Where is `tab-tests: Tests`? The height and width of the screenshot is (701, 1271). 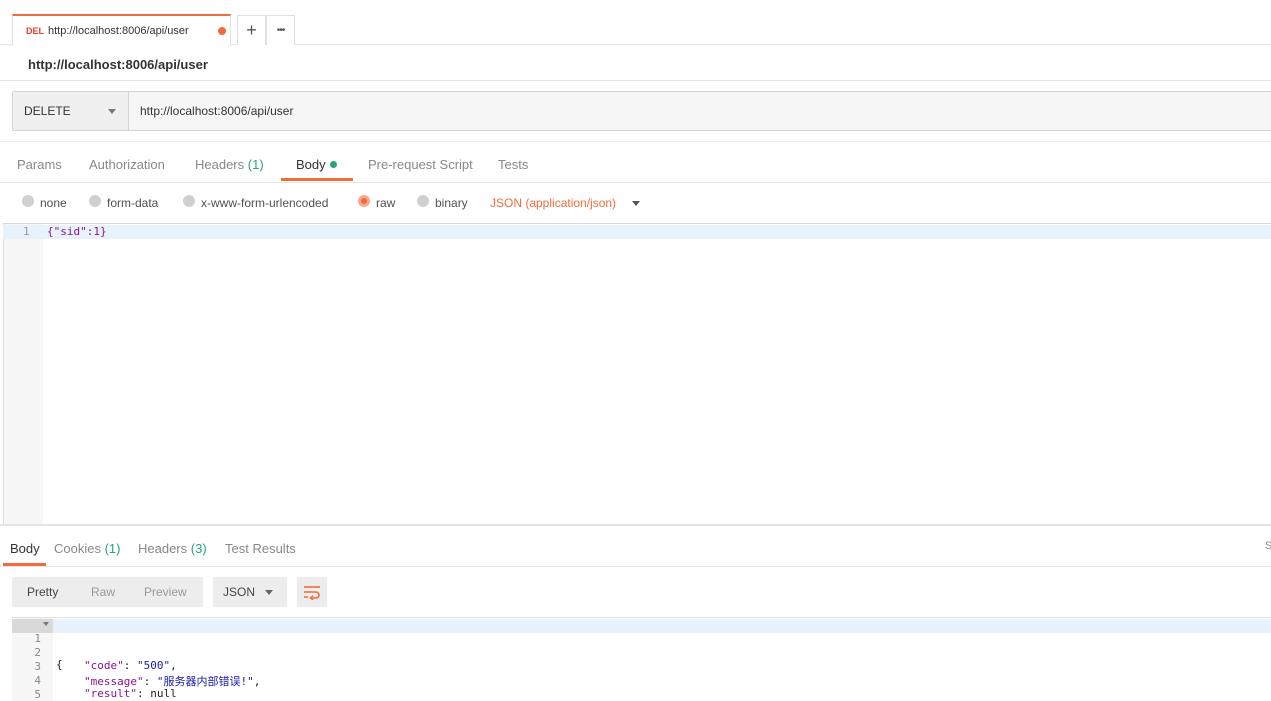
tab-tests: Tests is located at coordinates (513, 164).